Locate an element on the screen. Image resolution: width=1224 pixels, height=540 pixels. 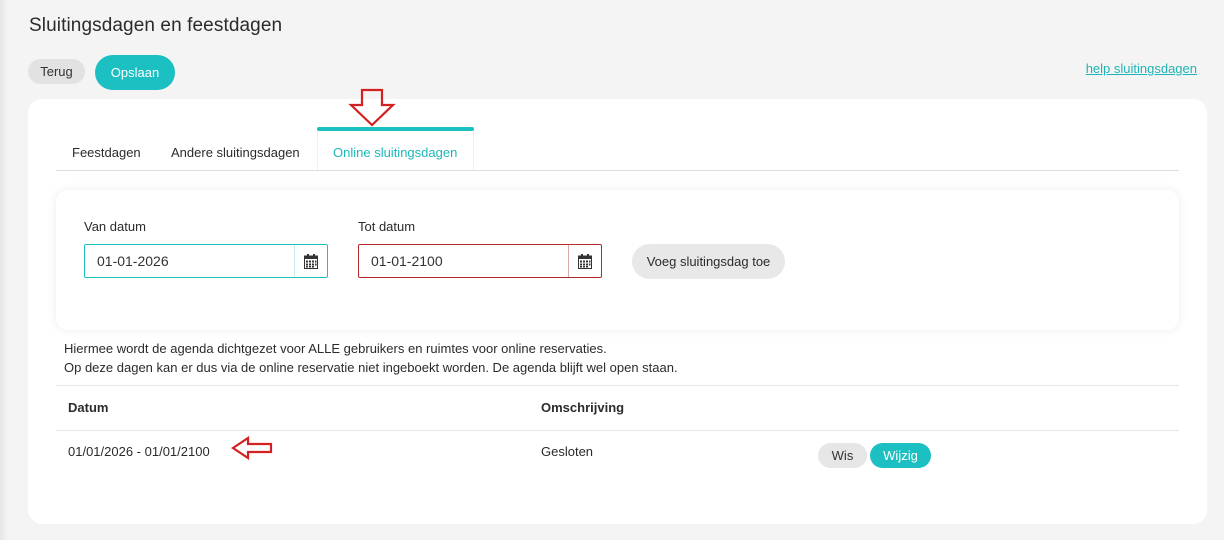
edit-button: Wijzig is located at coordinates (900, 455).